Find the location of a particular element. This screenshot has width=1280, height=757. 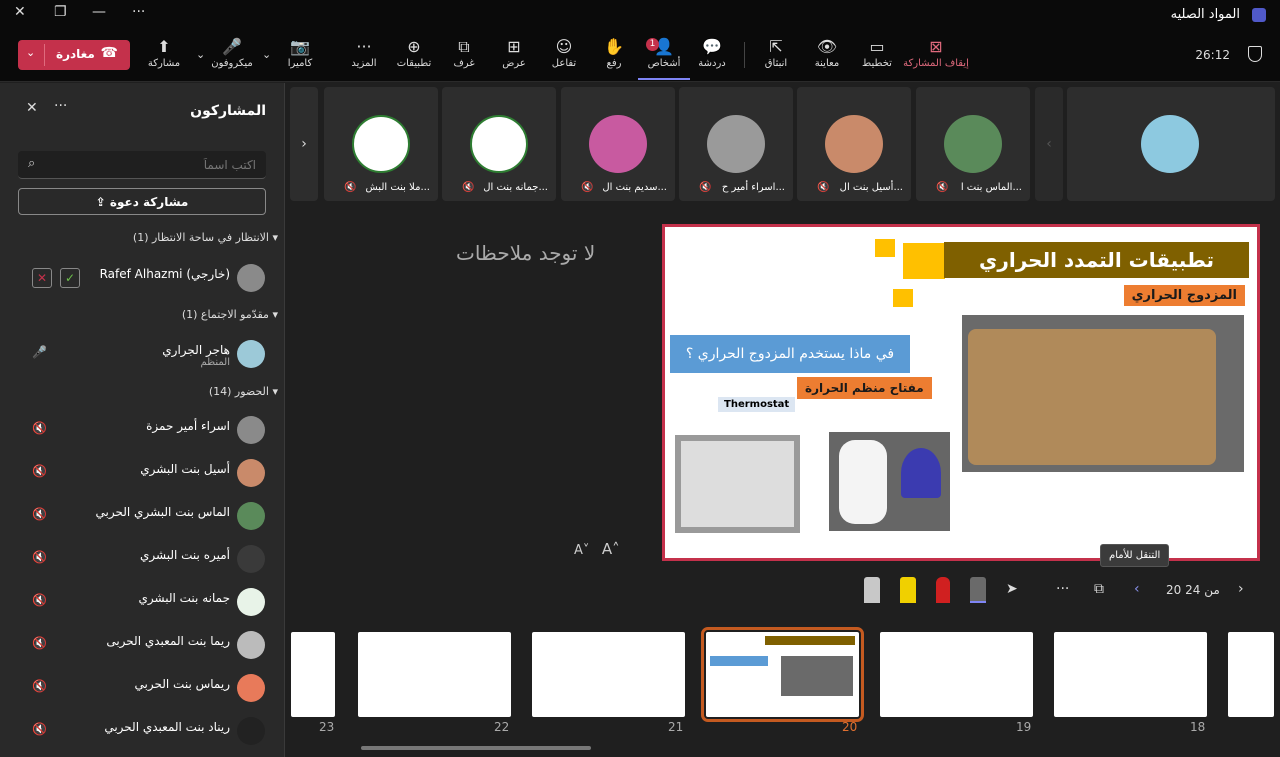

eraser-icon is located at coordinates (872, 590).